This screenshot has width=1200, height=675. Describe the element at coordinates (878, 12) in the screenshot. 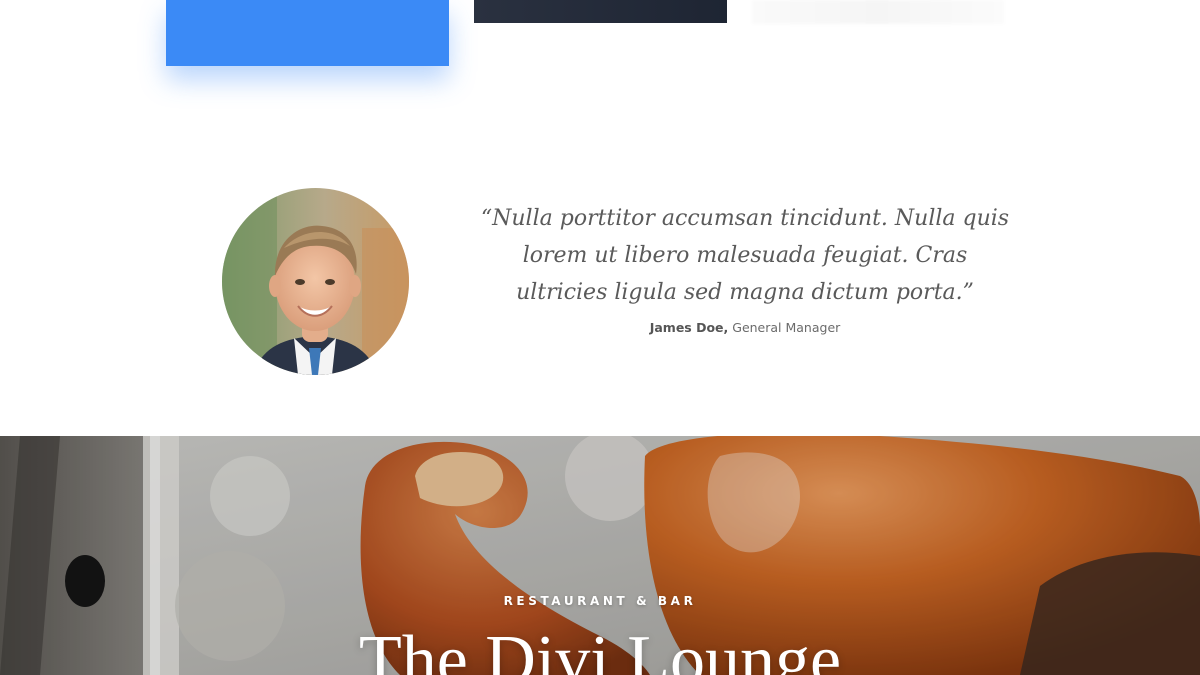

I see `faded-card` at that location.